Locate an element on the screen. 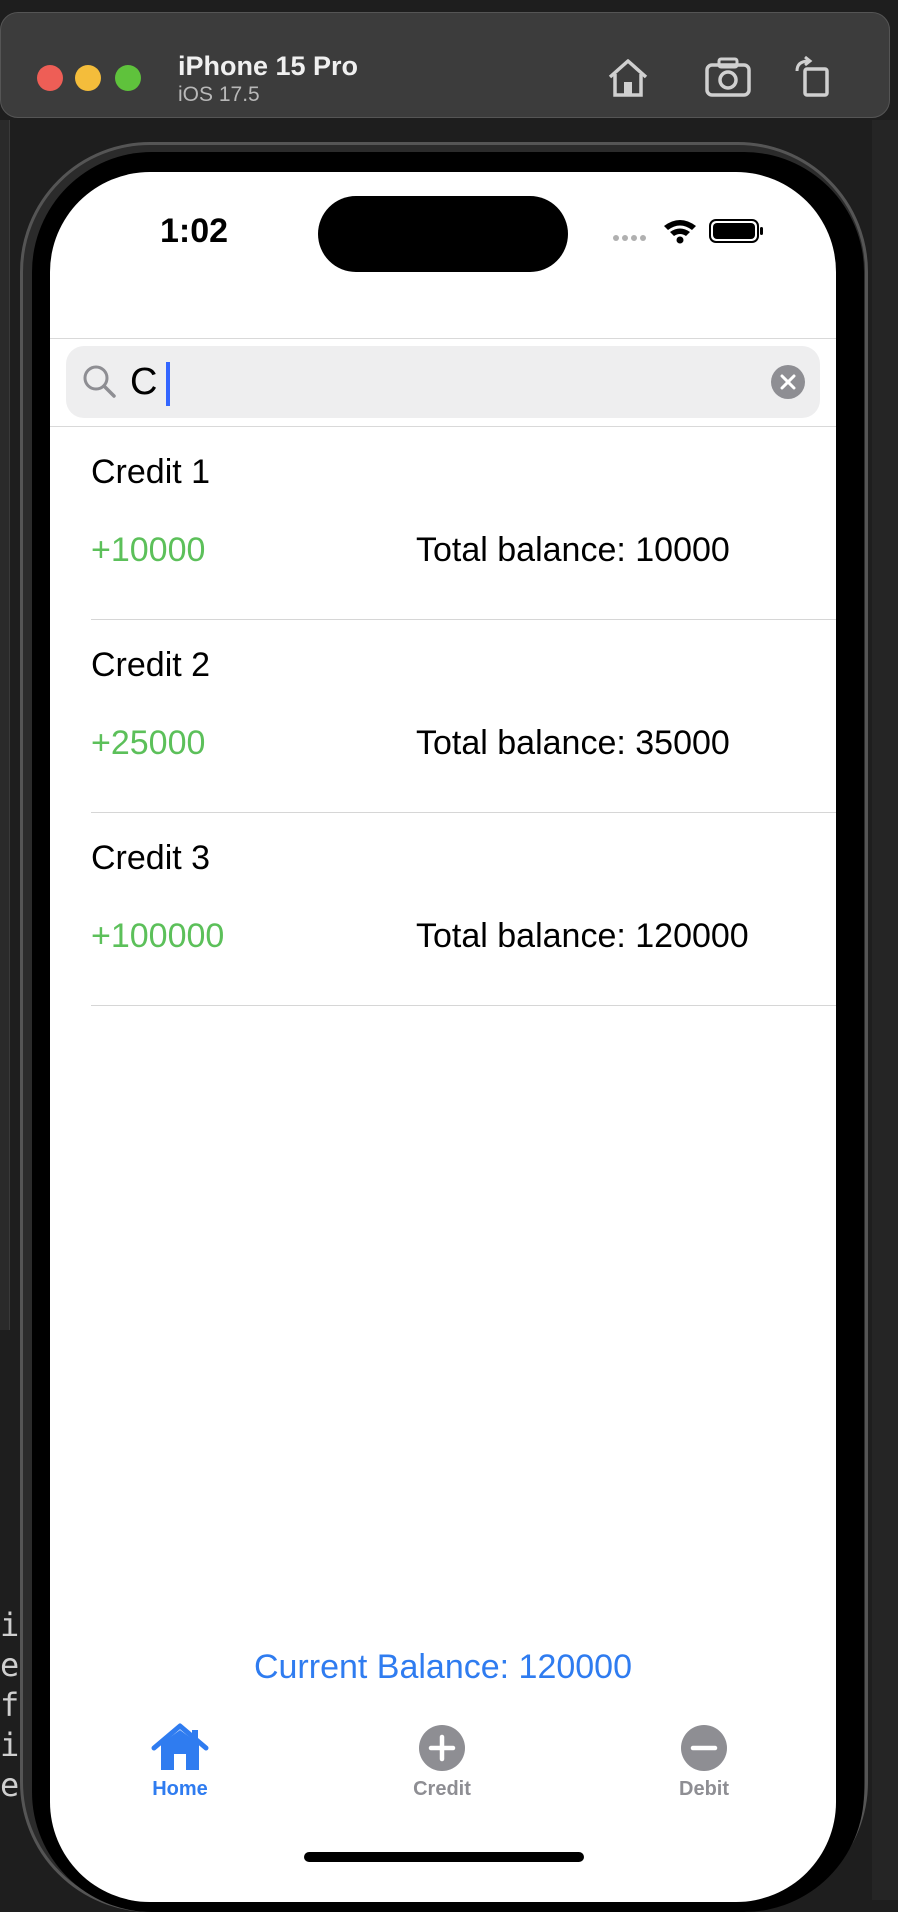 The image size is (898, 1912). separator is located at coordinates (443, 338).